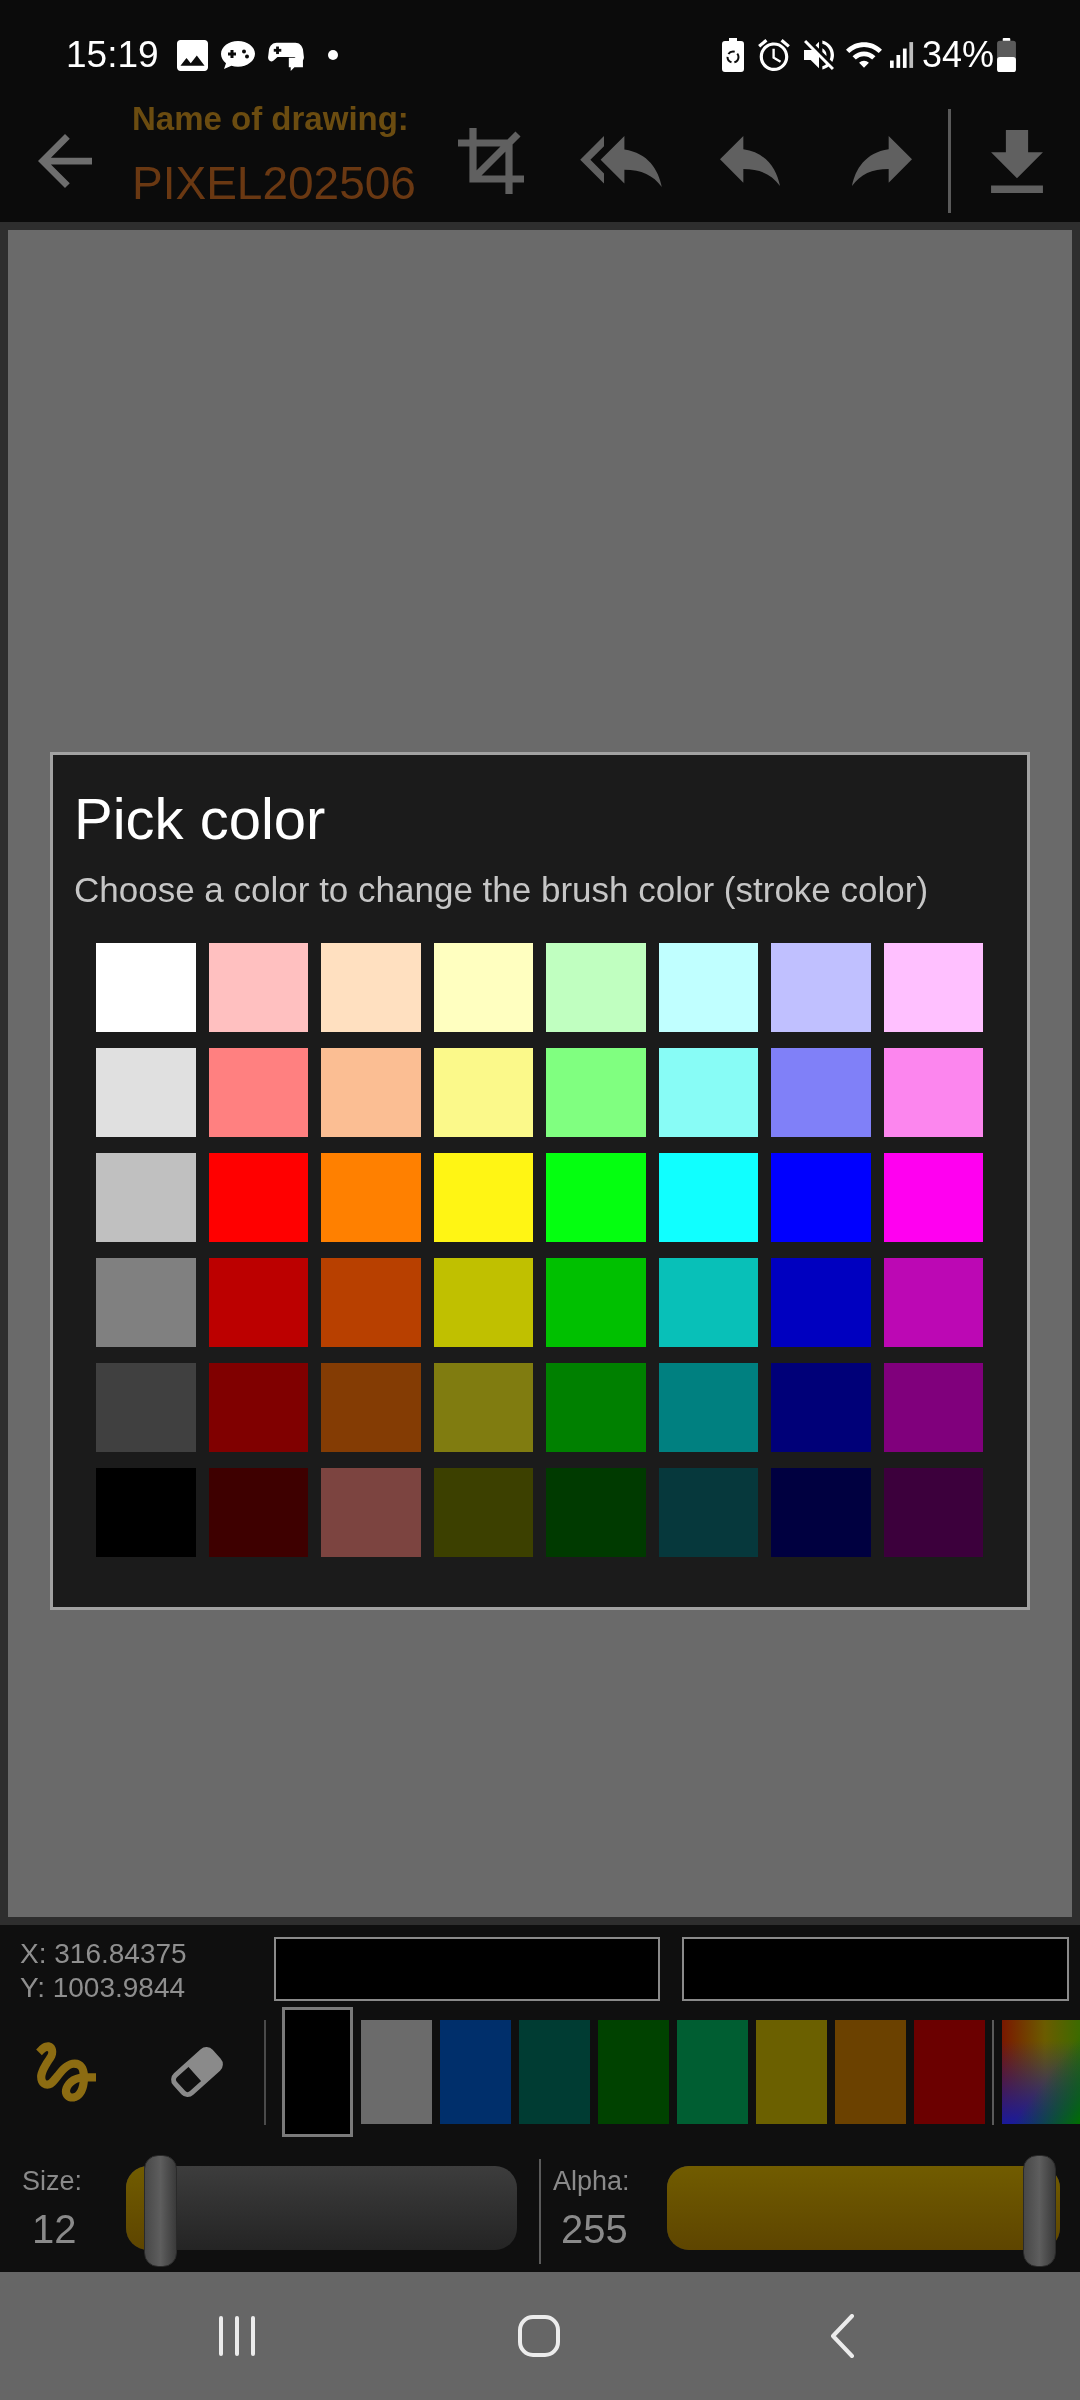 The width and height of the screenshot is (1080, 2400). Describe the element at coordinates (591, 2181) in the screenshot. I see `slider-label: Alpha:` at that location.